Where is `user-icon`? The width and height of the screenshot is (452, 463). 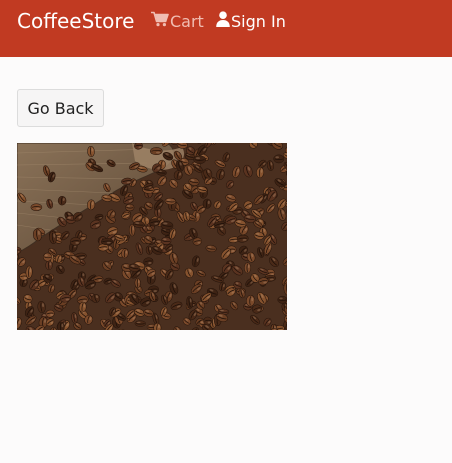 user-icon is located at coordinates (223, 21).